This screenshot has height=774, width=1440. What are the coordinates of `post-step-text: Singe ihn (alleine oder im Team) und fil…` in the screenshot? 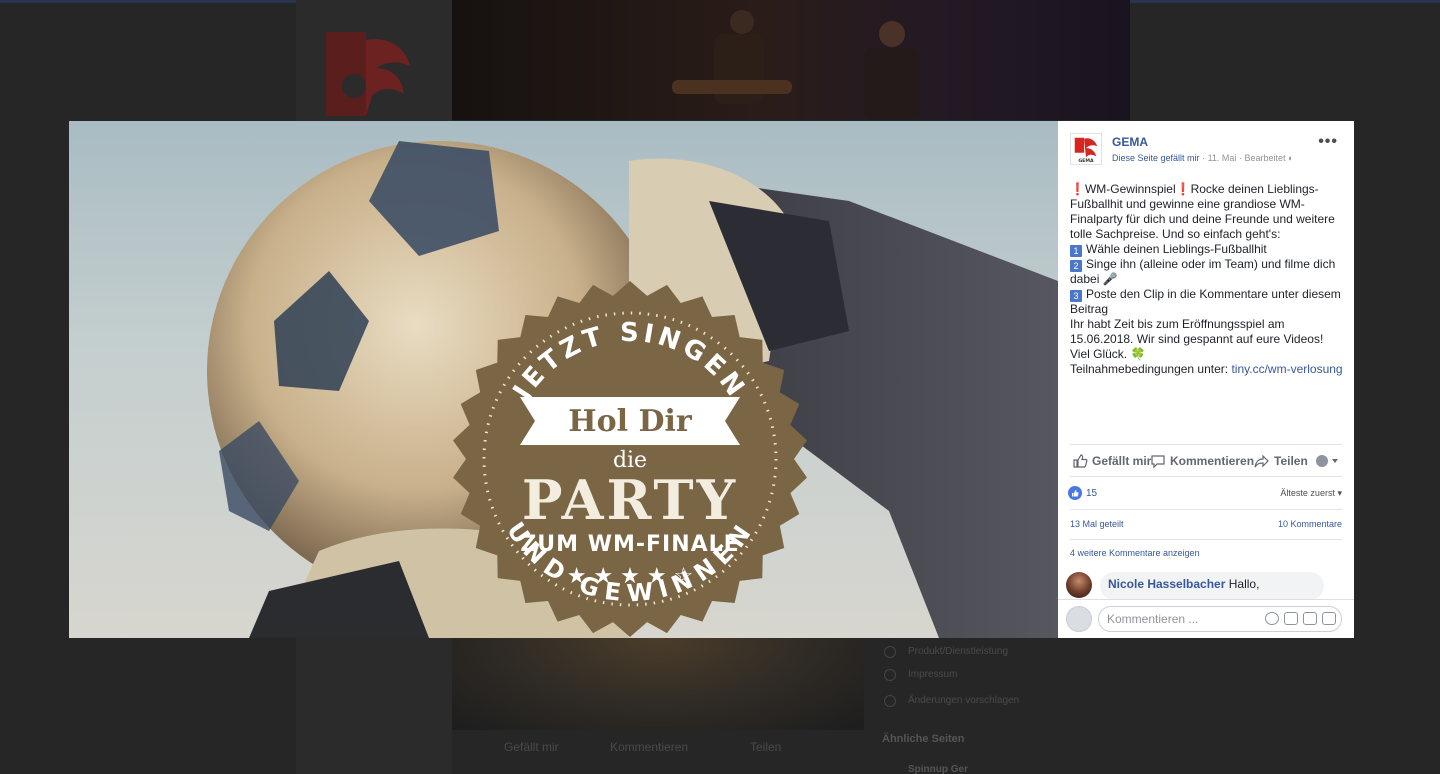 It's located at (1203, 271).